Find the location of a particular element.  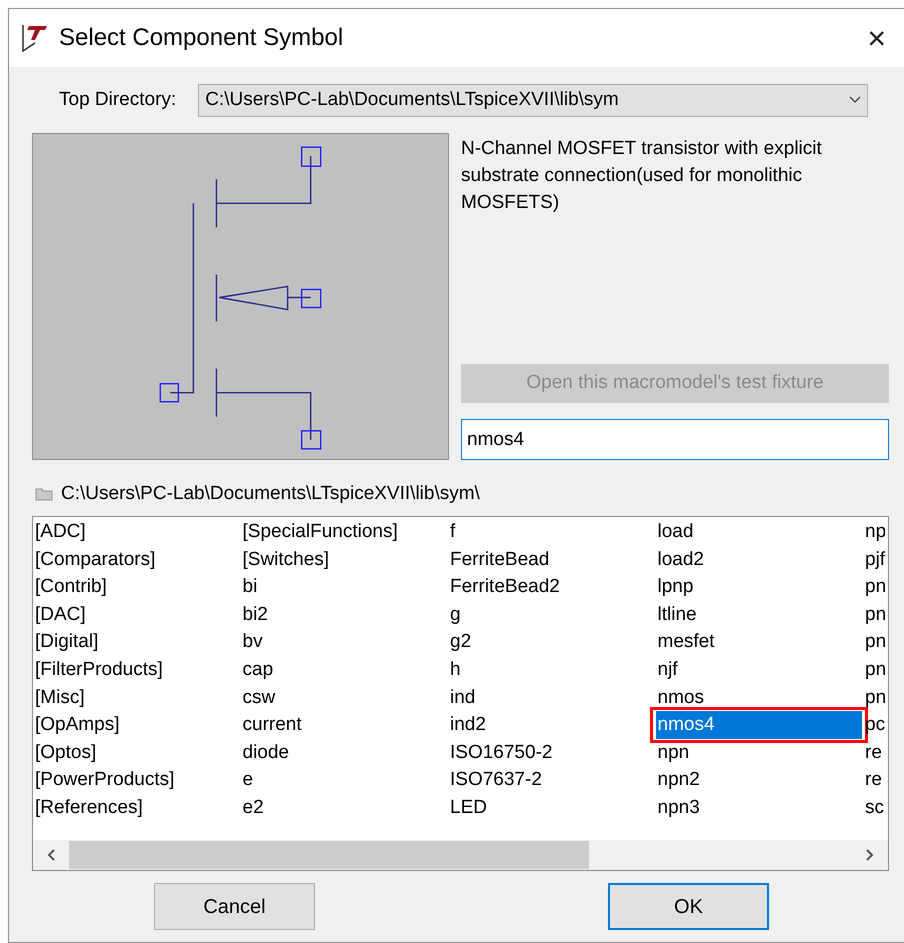

list-item: [PowerProducts] is located at coordinates (103, 780).